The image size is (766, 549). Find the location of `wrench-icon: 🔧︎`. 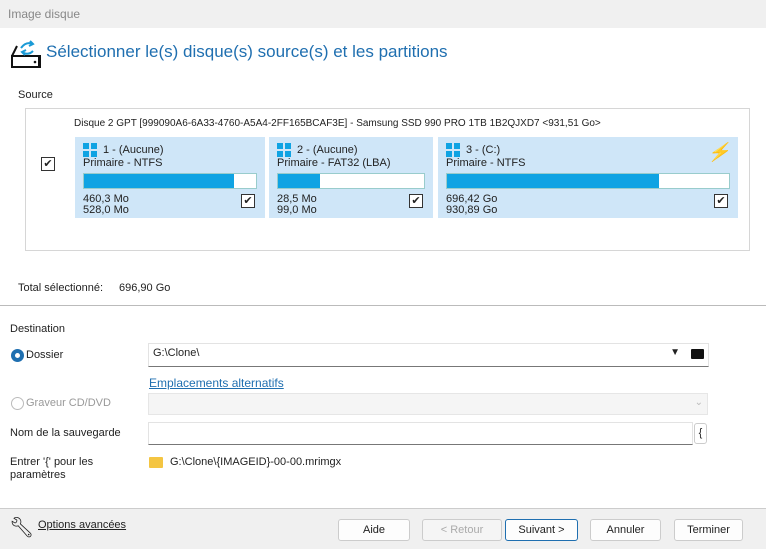

wrench-icon: 🔧︎ is located at coordinates (21, 527).